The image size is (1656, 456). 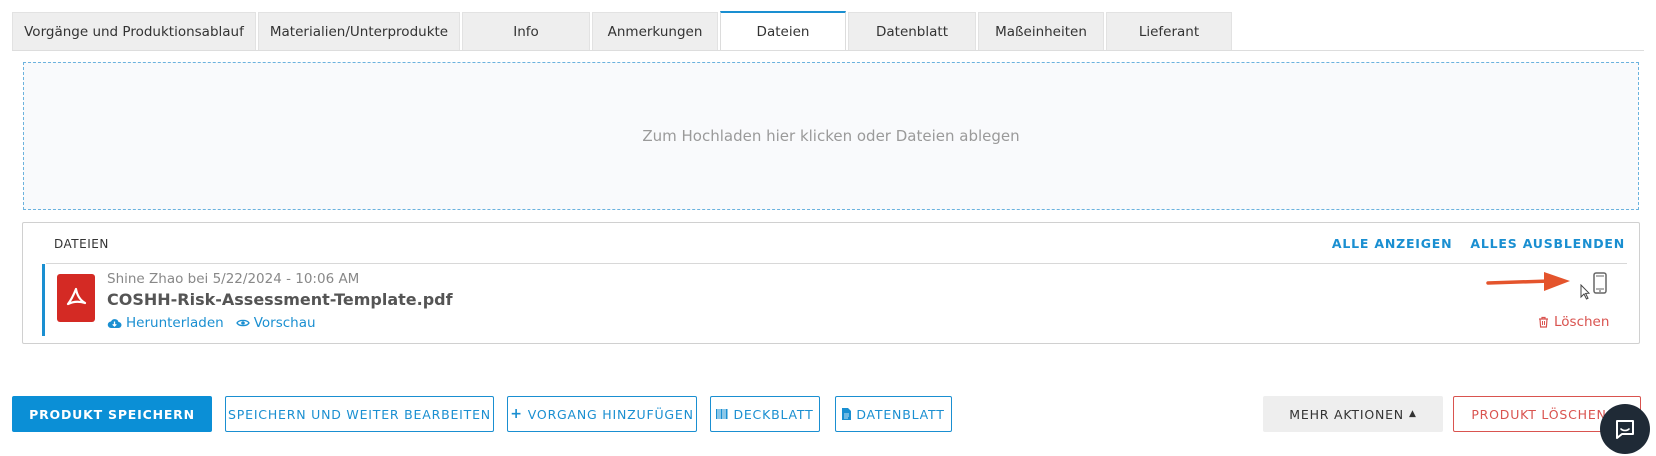 I want to click on eye-icon, so click(x=242, y=323).